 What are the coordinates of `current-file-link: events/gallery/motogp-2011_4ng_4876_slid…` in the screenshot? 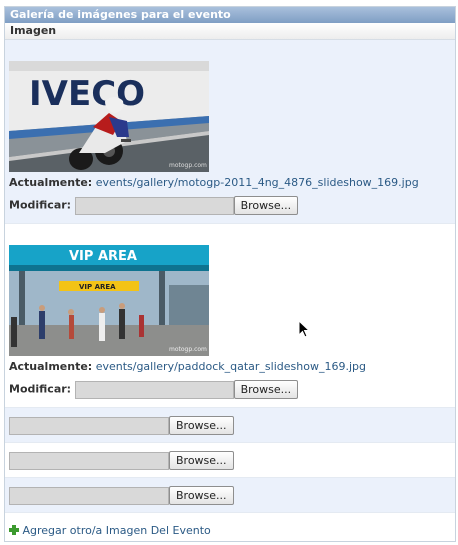 It's located at (257, 182).